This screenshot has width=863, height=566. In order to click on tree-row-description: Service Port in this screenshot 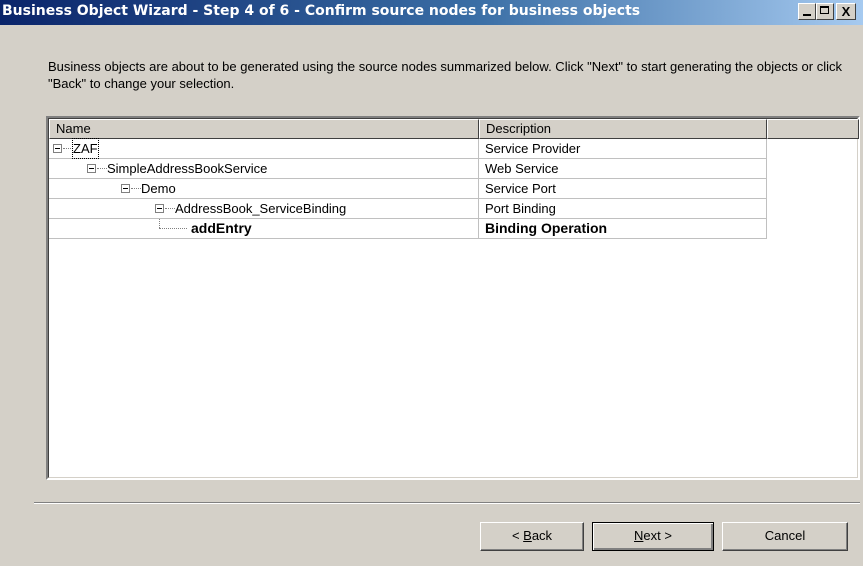, I will do `click(623, 189)`.